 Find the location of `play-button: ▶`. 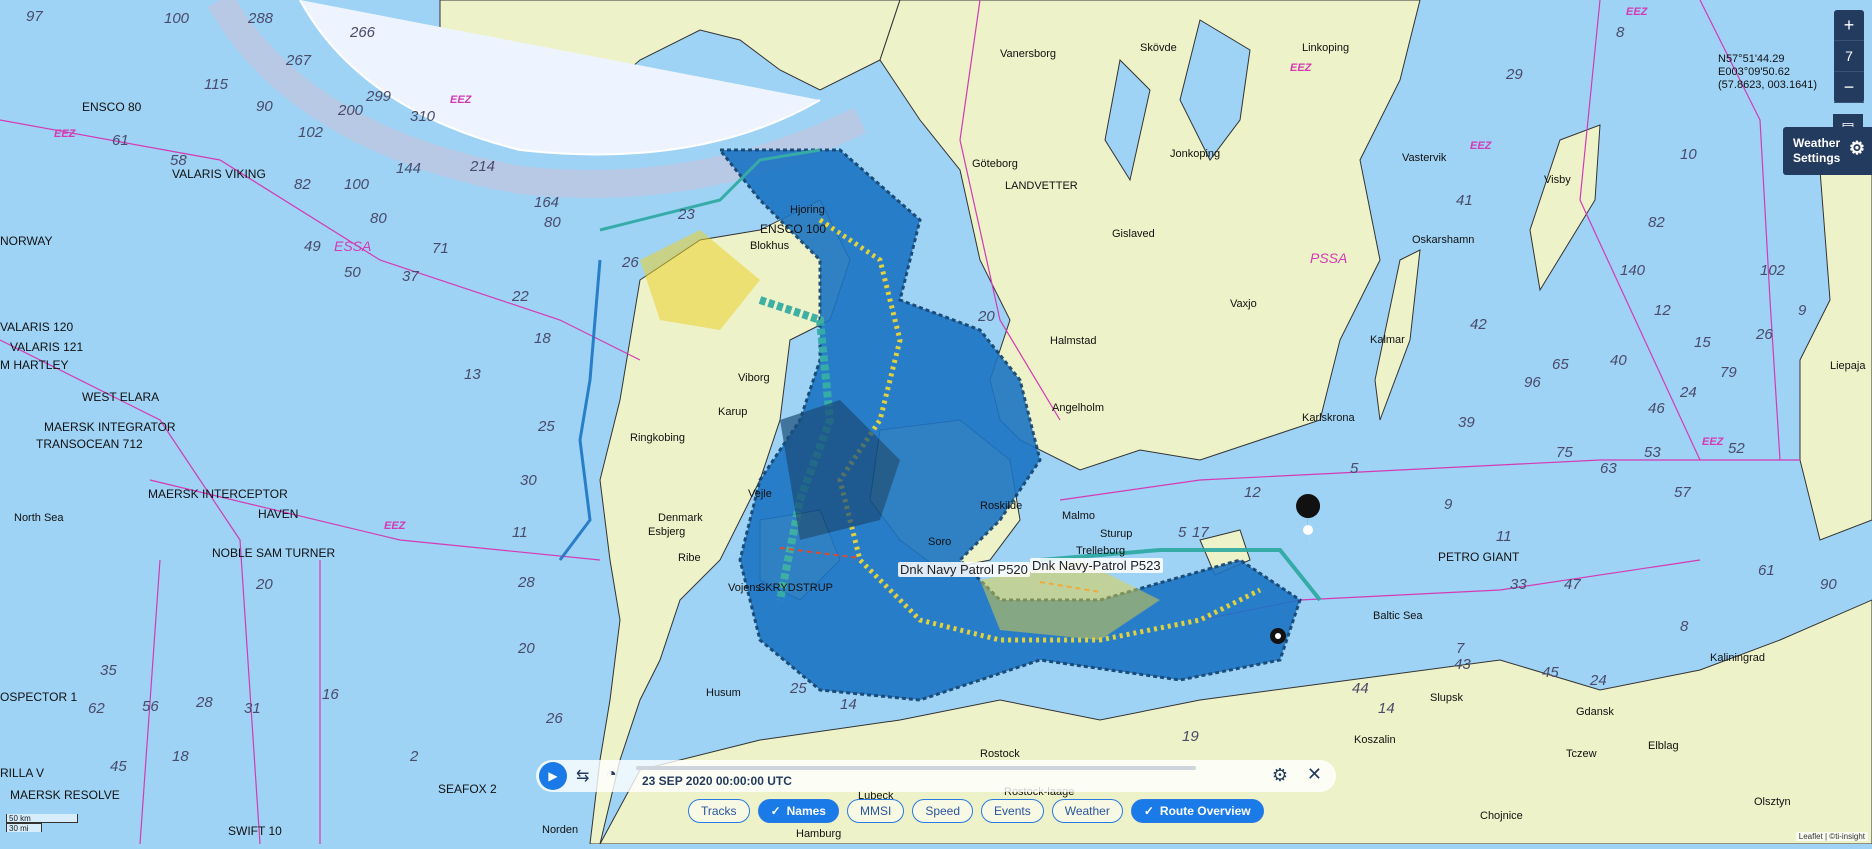

play-button: ▶ is located at coordinates (553, 776).